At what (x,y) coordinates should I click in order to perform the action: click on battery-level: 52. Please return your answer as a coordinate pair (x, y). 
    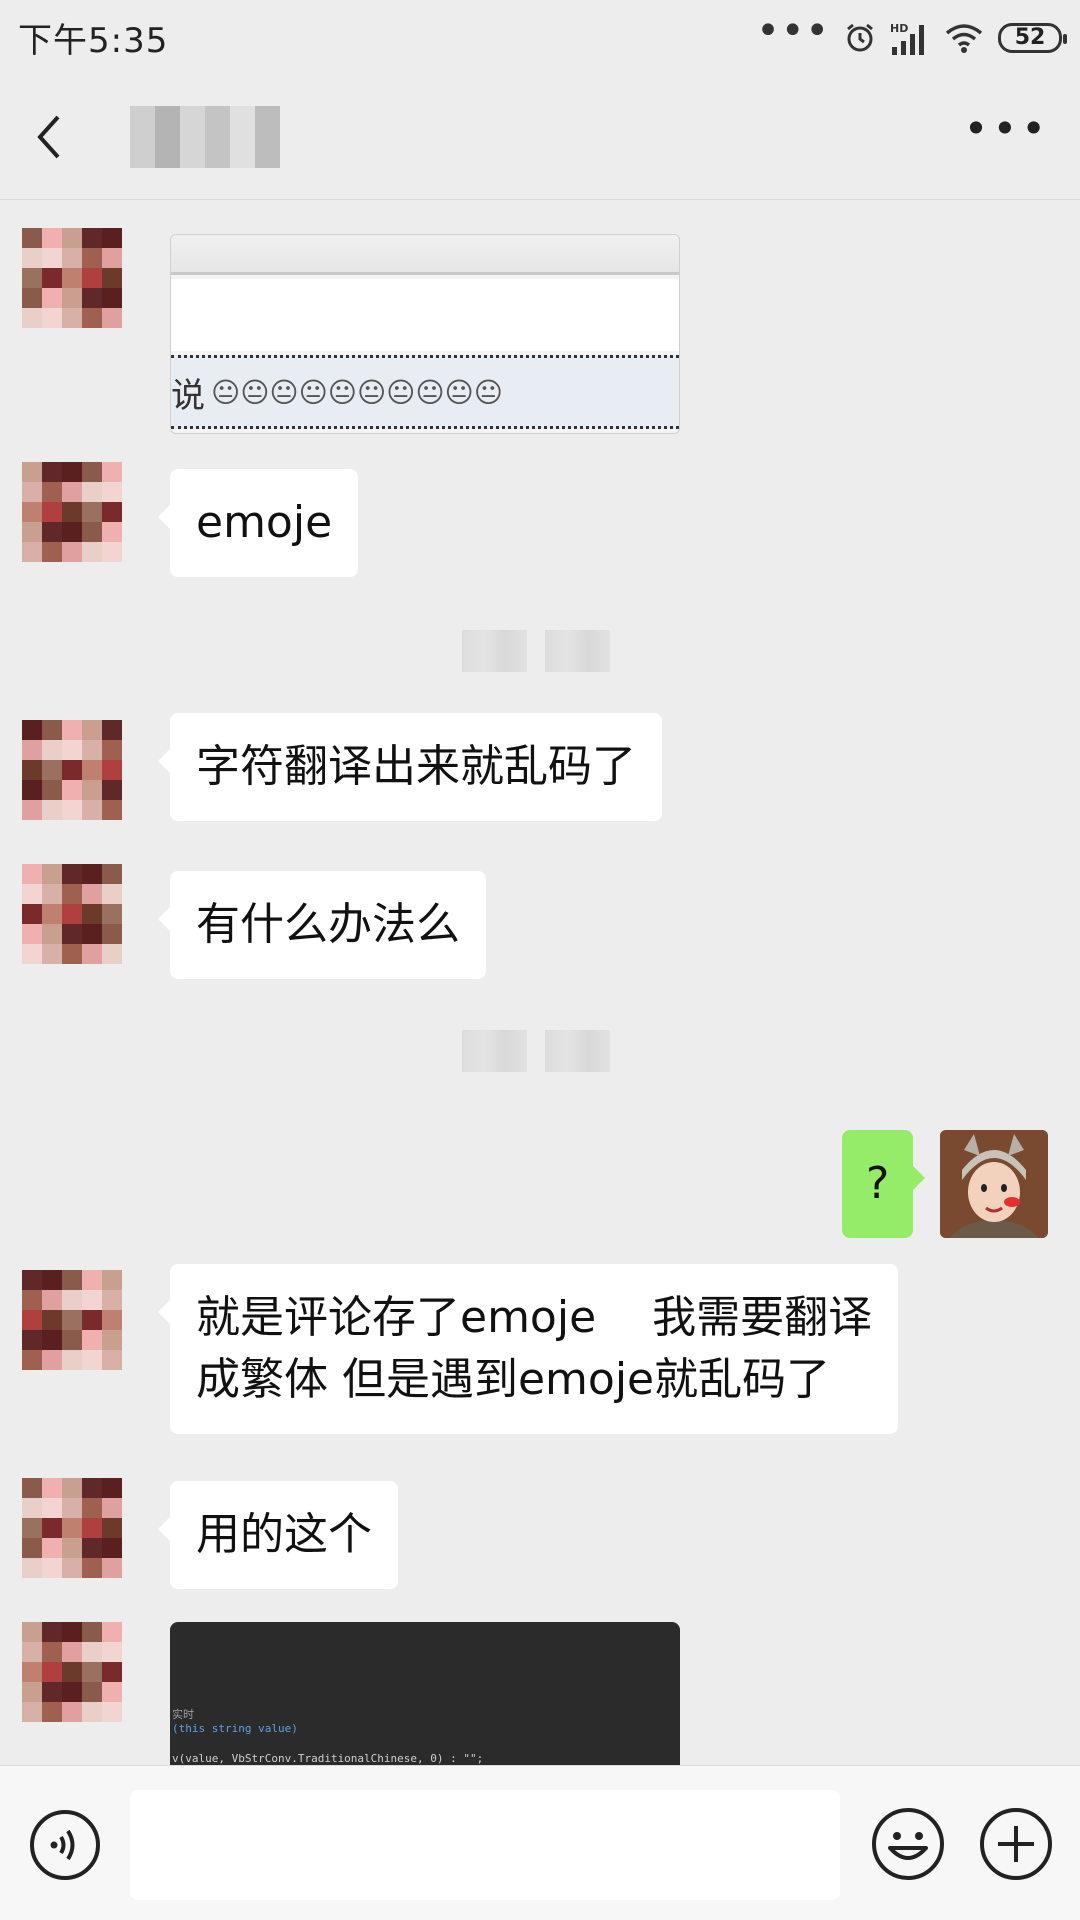
    Looking at the image, I should click on (1030, 37).